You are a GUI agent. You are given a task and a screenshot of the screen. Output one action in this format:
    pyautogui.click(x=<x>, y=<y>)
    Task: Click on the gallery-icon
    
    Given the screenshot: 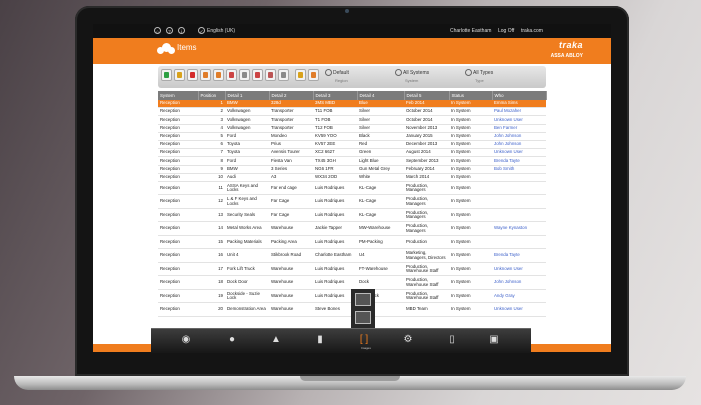 What is the action you would take?
    pyautogui.click(x=363, y=317)
    